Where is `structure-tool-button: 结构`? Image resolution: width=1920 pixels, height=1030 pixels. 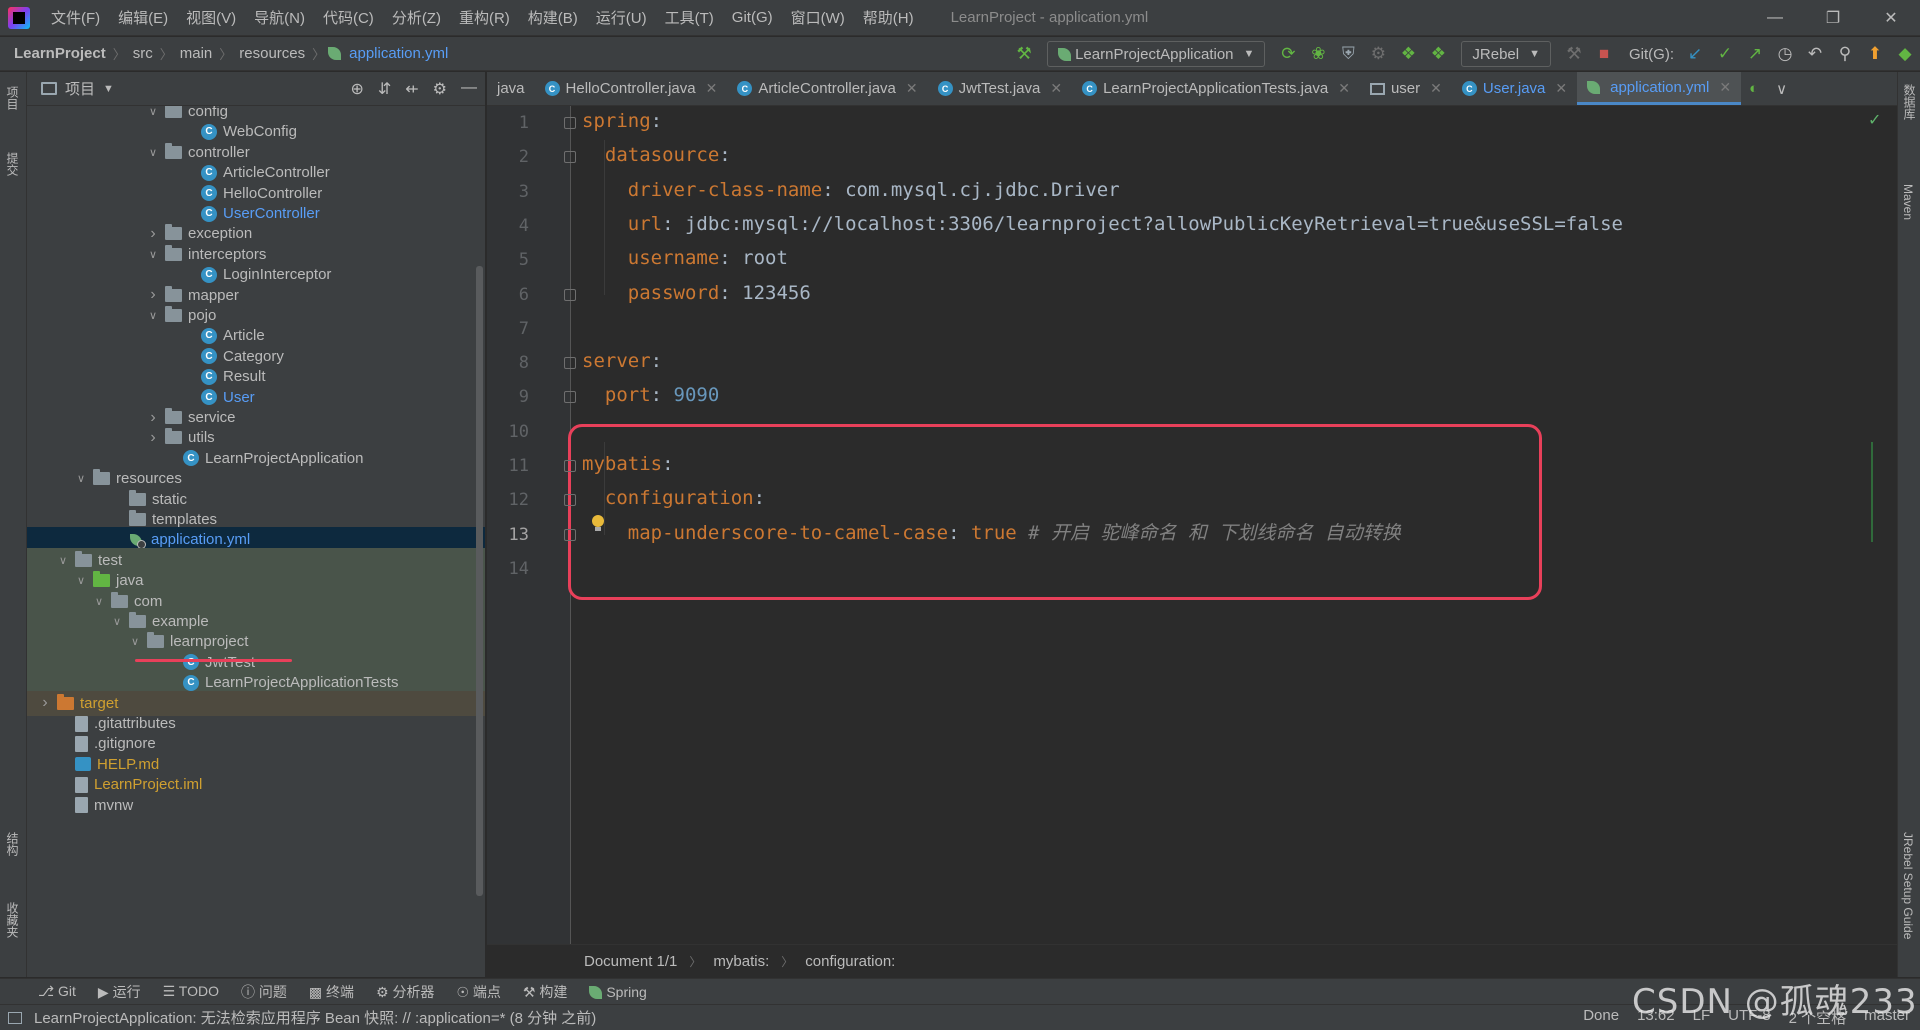
structure-tool-button: 结构 is located at coordinates (12, 844).